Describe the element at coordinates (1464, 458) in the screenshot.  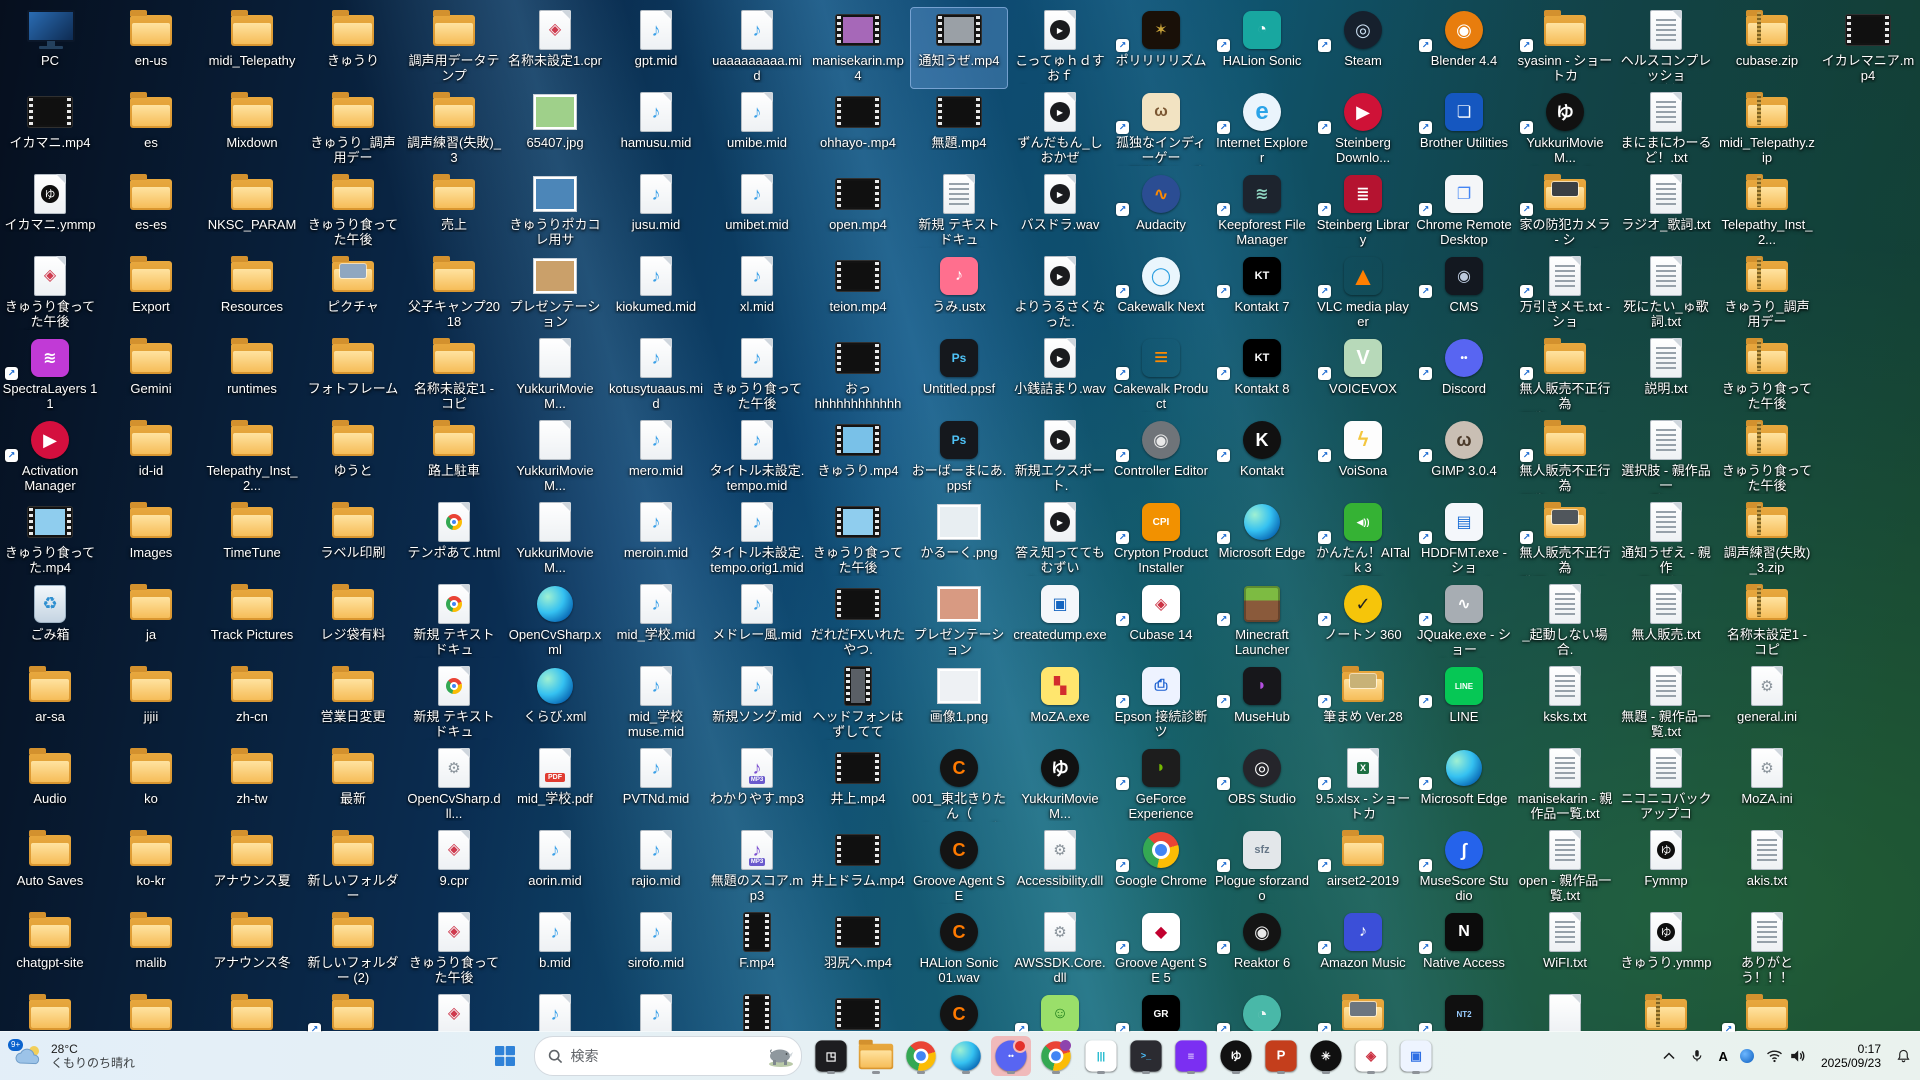
I see `desktop-icon: ω ↗ GIMP 3.0.4` at that location.